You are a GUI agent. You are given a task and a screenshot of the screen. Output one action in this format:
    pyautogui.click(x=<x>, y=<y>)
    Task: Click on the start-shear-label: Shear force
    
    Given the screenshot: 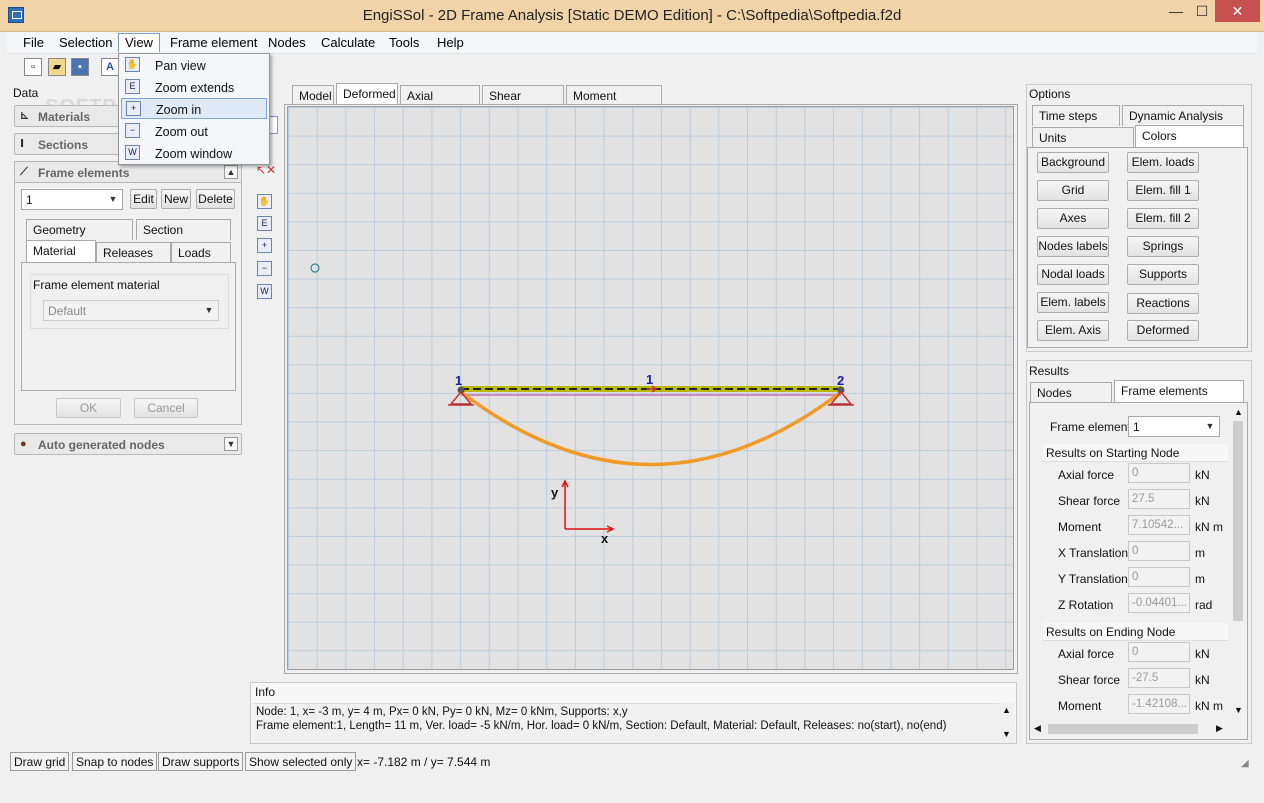 What is the action you would take?
    pyautogui.click(x=1089, y=501)
    